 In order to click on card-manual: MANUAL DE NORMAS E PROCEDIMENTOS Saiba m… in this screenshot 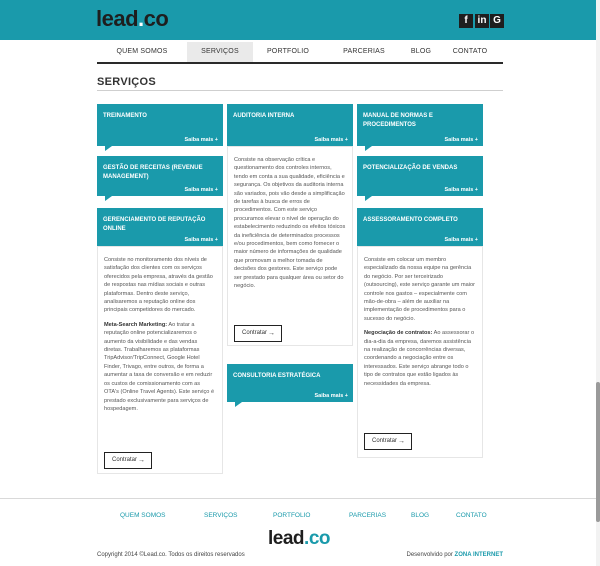, I will do `click(420, 127)`.